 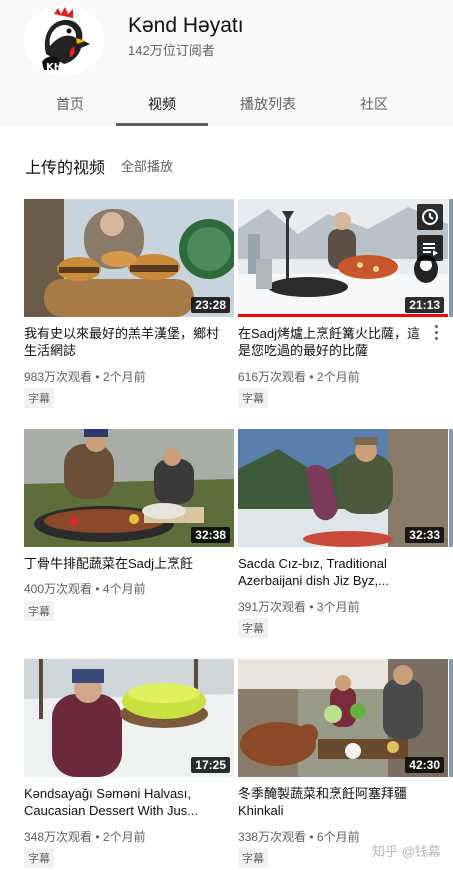 What do you see at coordinates (272, 607) in the screenshot?
I see `view-count: 391万次观看` at bounding box center [272, 607].